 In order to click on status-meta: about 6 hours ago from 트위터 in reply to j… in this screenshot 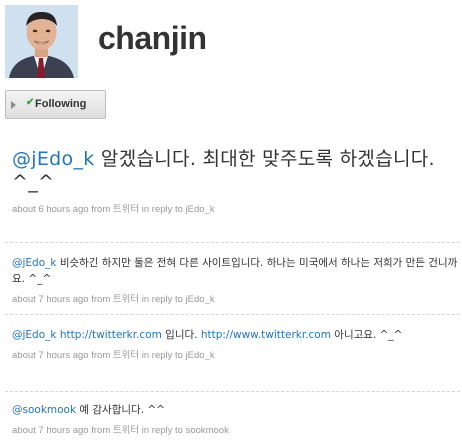, I will do `click(236, 208)`.